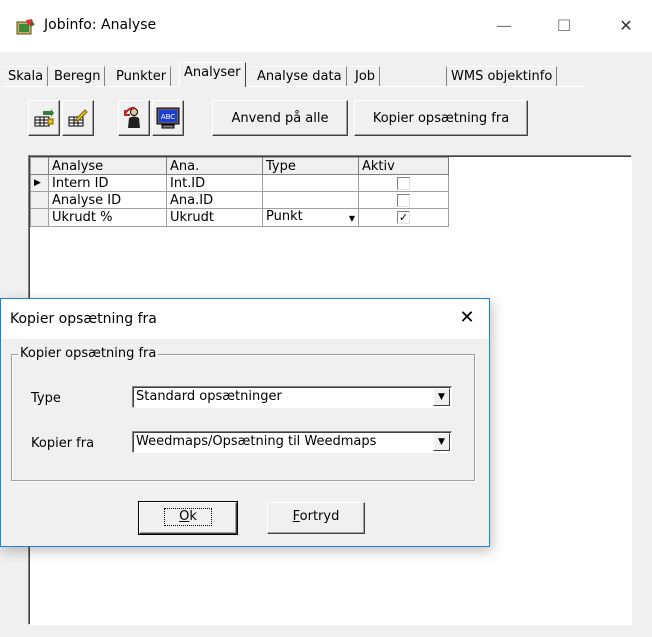 The image size is (652, 637). I want to click on monitor-abc-icon: ABC, so click(168, 118).